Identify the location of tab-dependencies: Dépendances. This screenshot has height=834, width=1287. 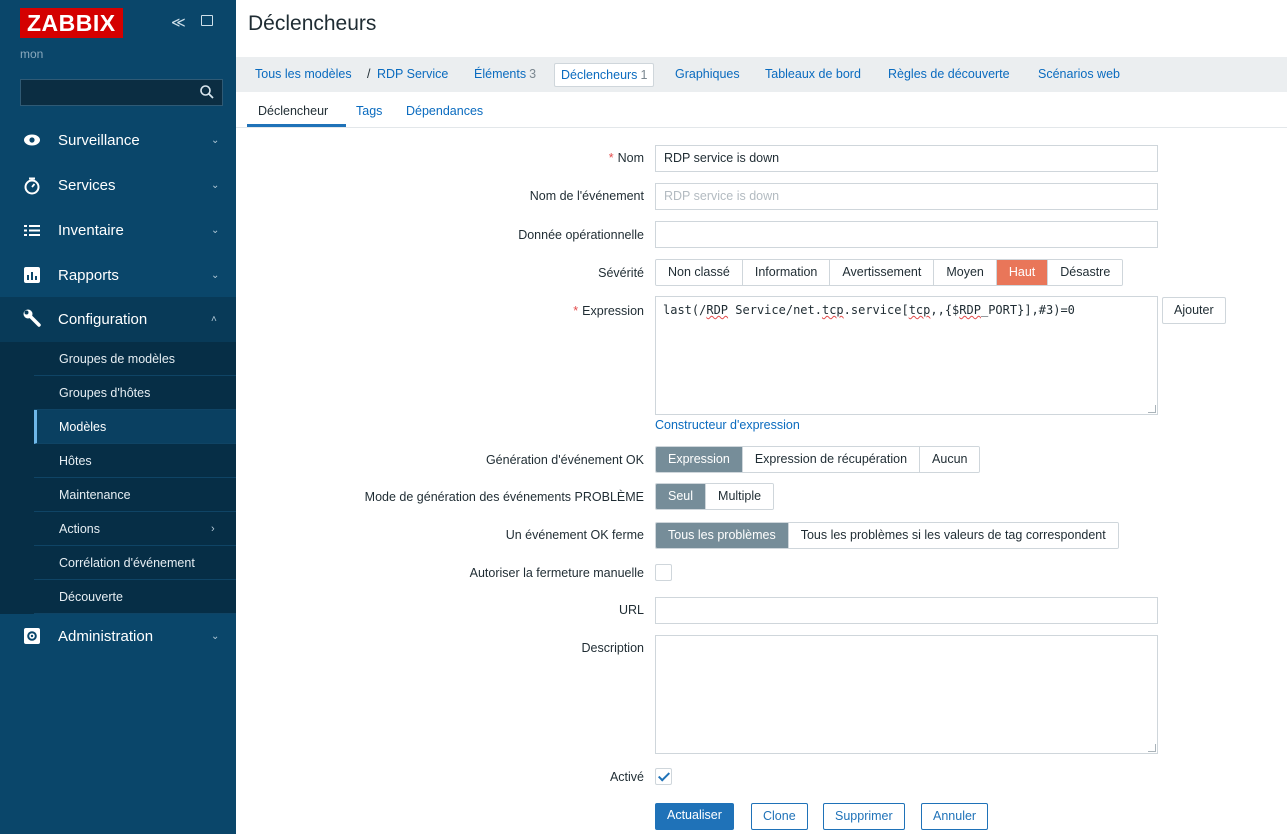
(444, 111).